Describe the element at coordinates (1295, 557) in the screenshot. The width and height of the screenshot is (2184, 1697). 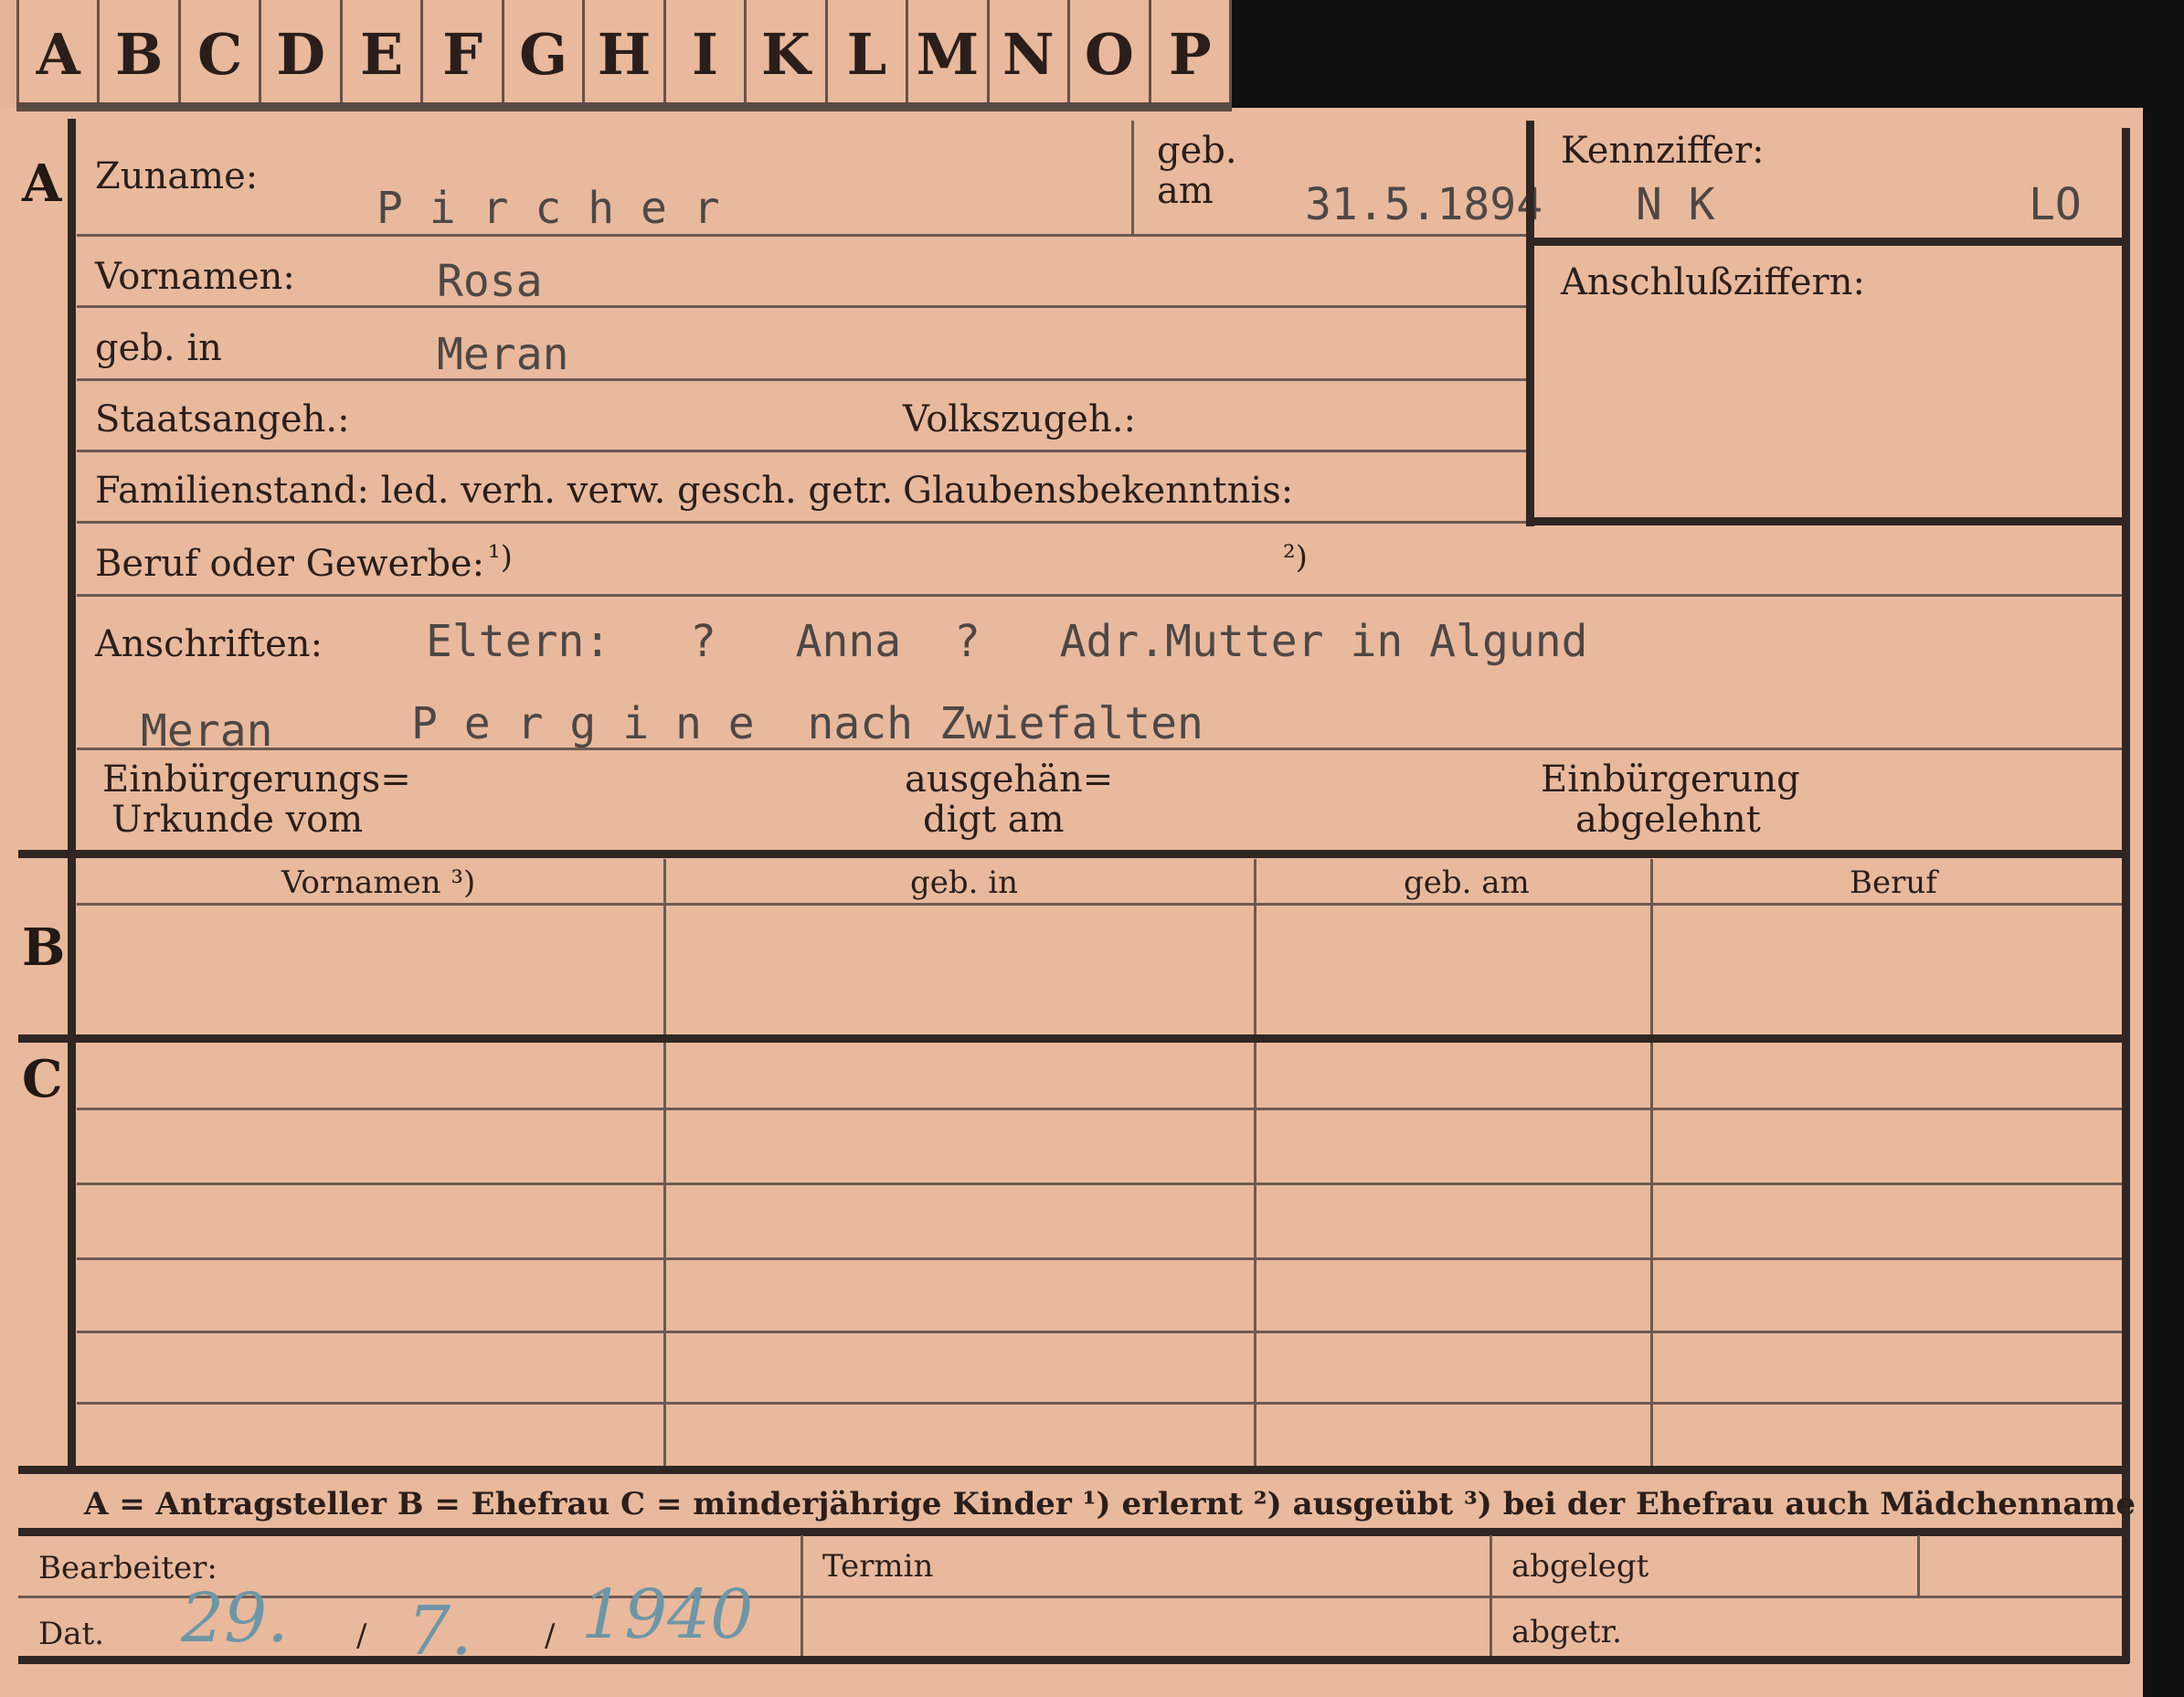
I see `beruf-footnote-2: ²)` at that location.